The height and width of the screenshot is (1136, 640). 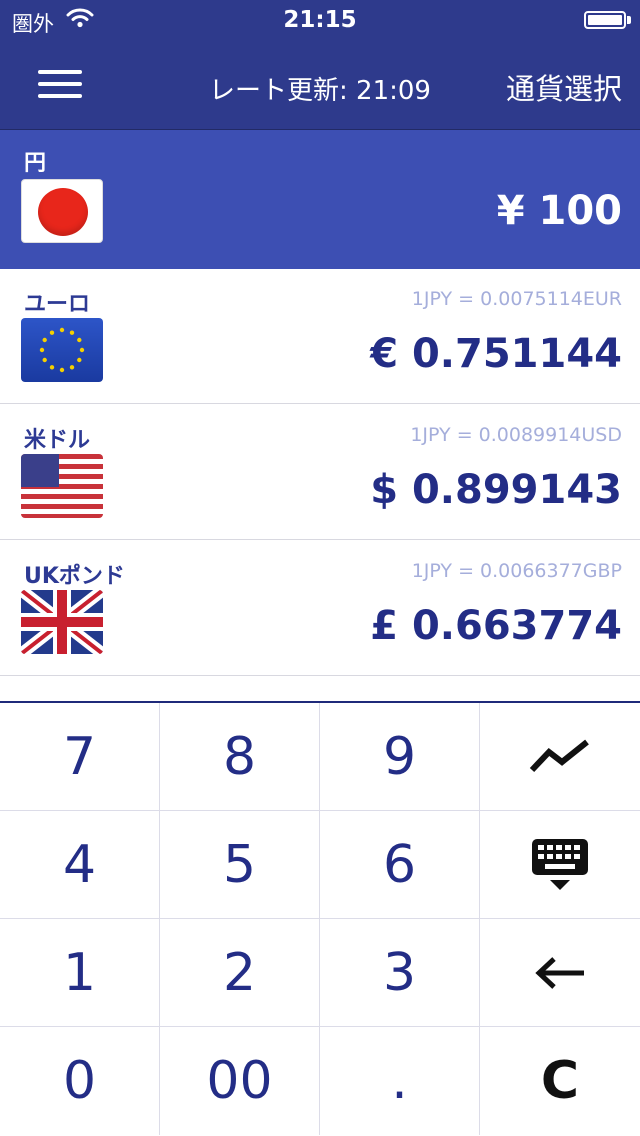 What do you see at coordinates (74, 576) in the screenshot?
I see `currency-name: UKポンド` at bounding box center [74, 576].